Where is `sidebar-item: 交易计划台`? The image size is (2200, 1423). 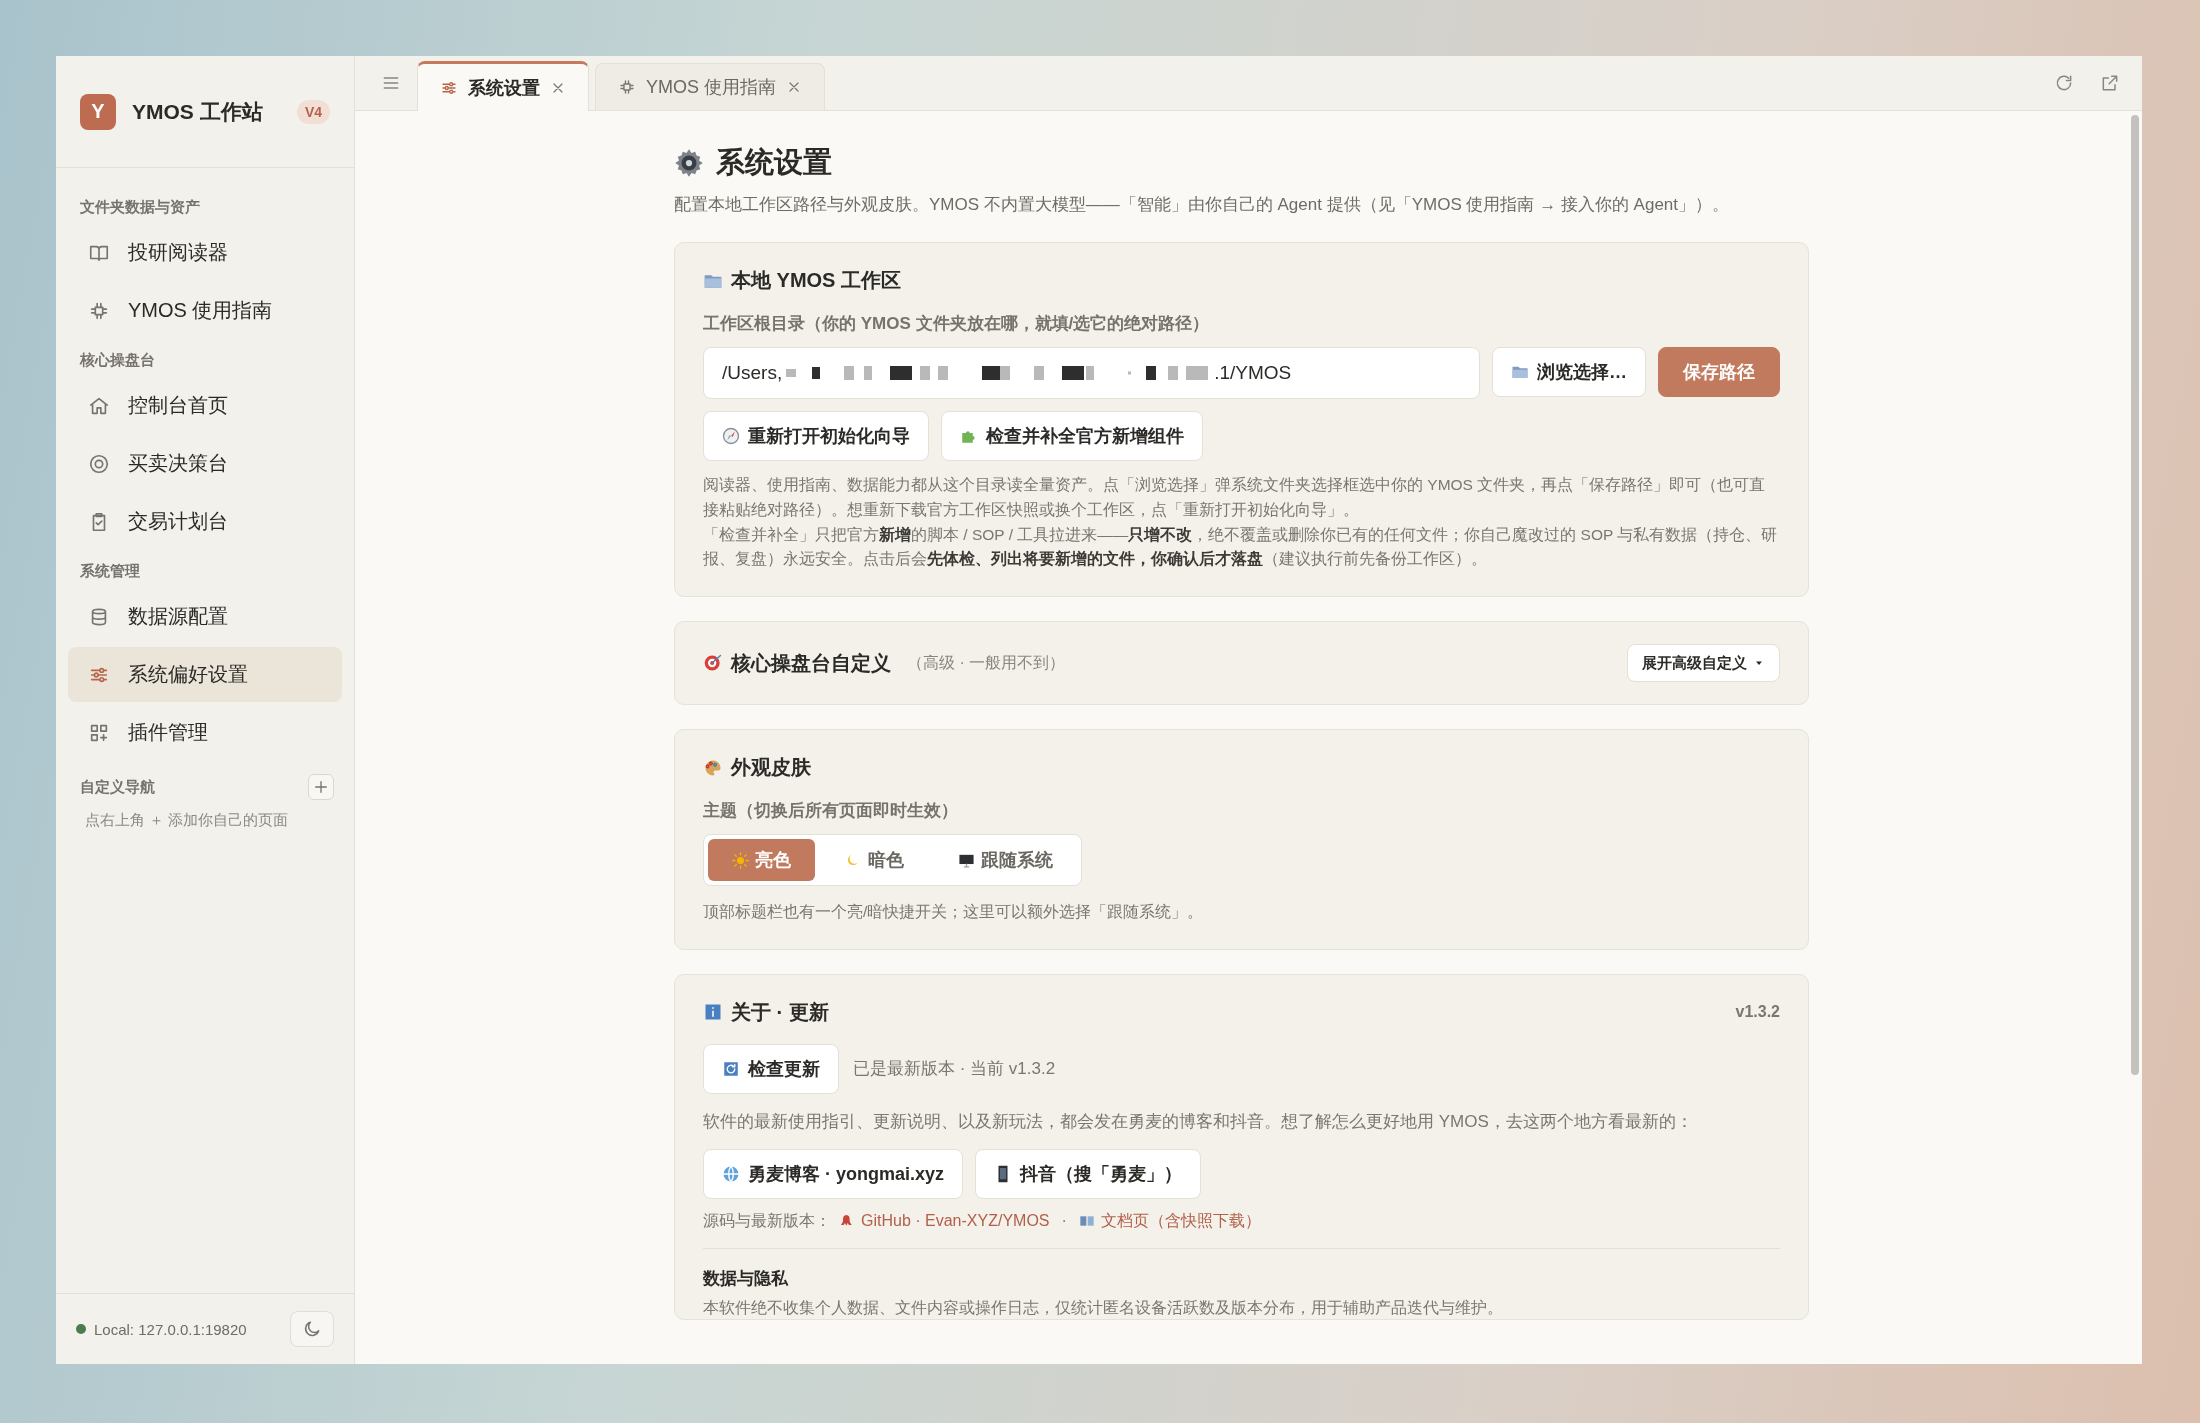
sidebar-item: 交易计划台 is located at coordinates (205, 521).